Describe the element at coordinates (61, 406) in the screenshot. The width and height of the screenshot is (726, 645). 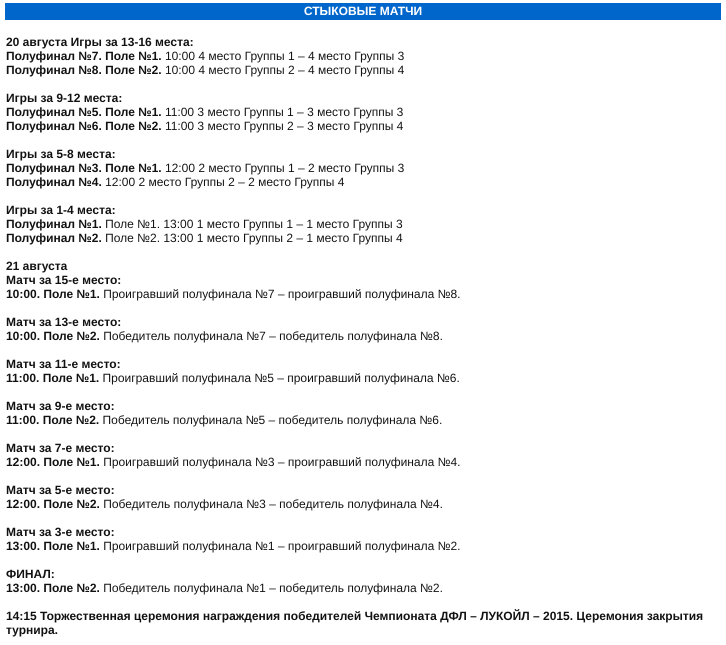
I see `section-heading: Матч за 9-е место:` at that location.